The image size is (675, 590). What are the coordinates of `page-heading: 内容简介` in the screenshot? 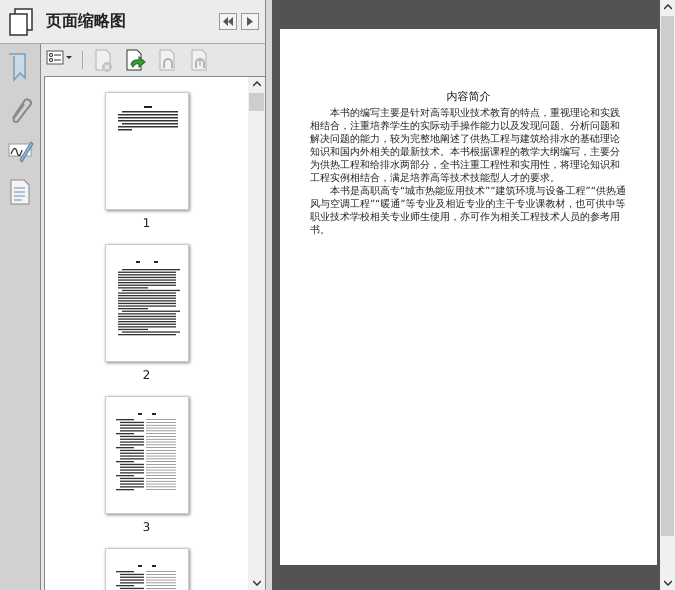 It's located at (469, 96).